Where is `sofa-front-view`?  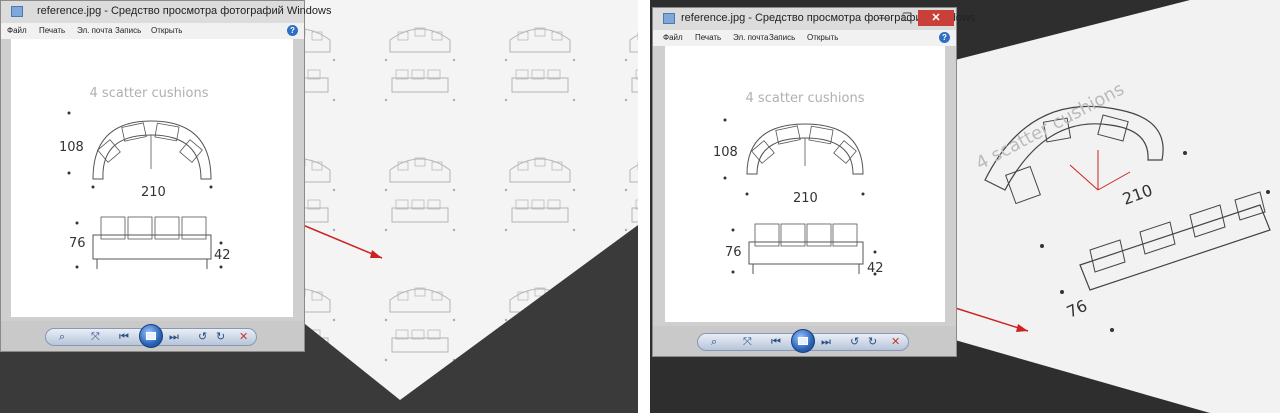 sofa-front-view is located at coordinates (806, 253).